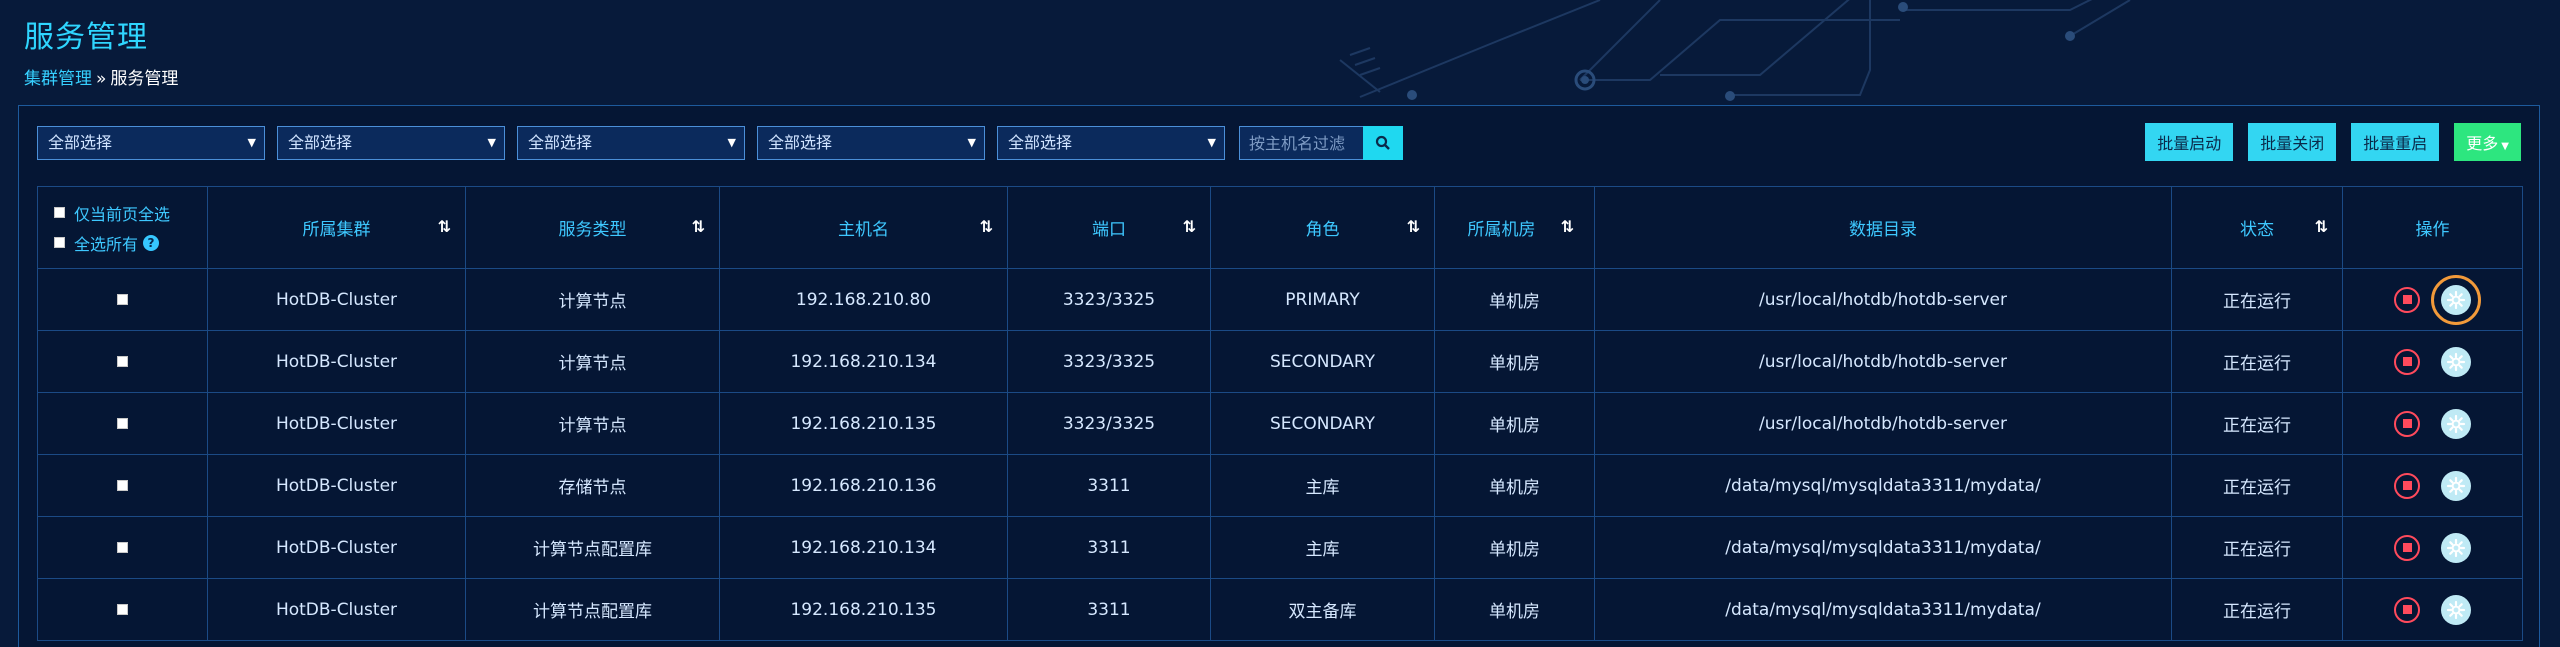  Describe the element at coordinates (144, 79) in the screenshot. I see `breadcrumb-current: 服务管理` at that location.